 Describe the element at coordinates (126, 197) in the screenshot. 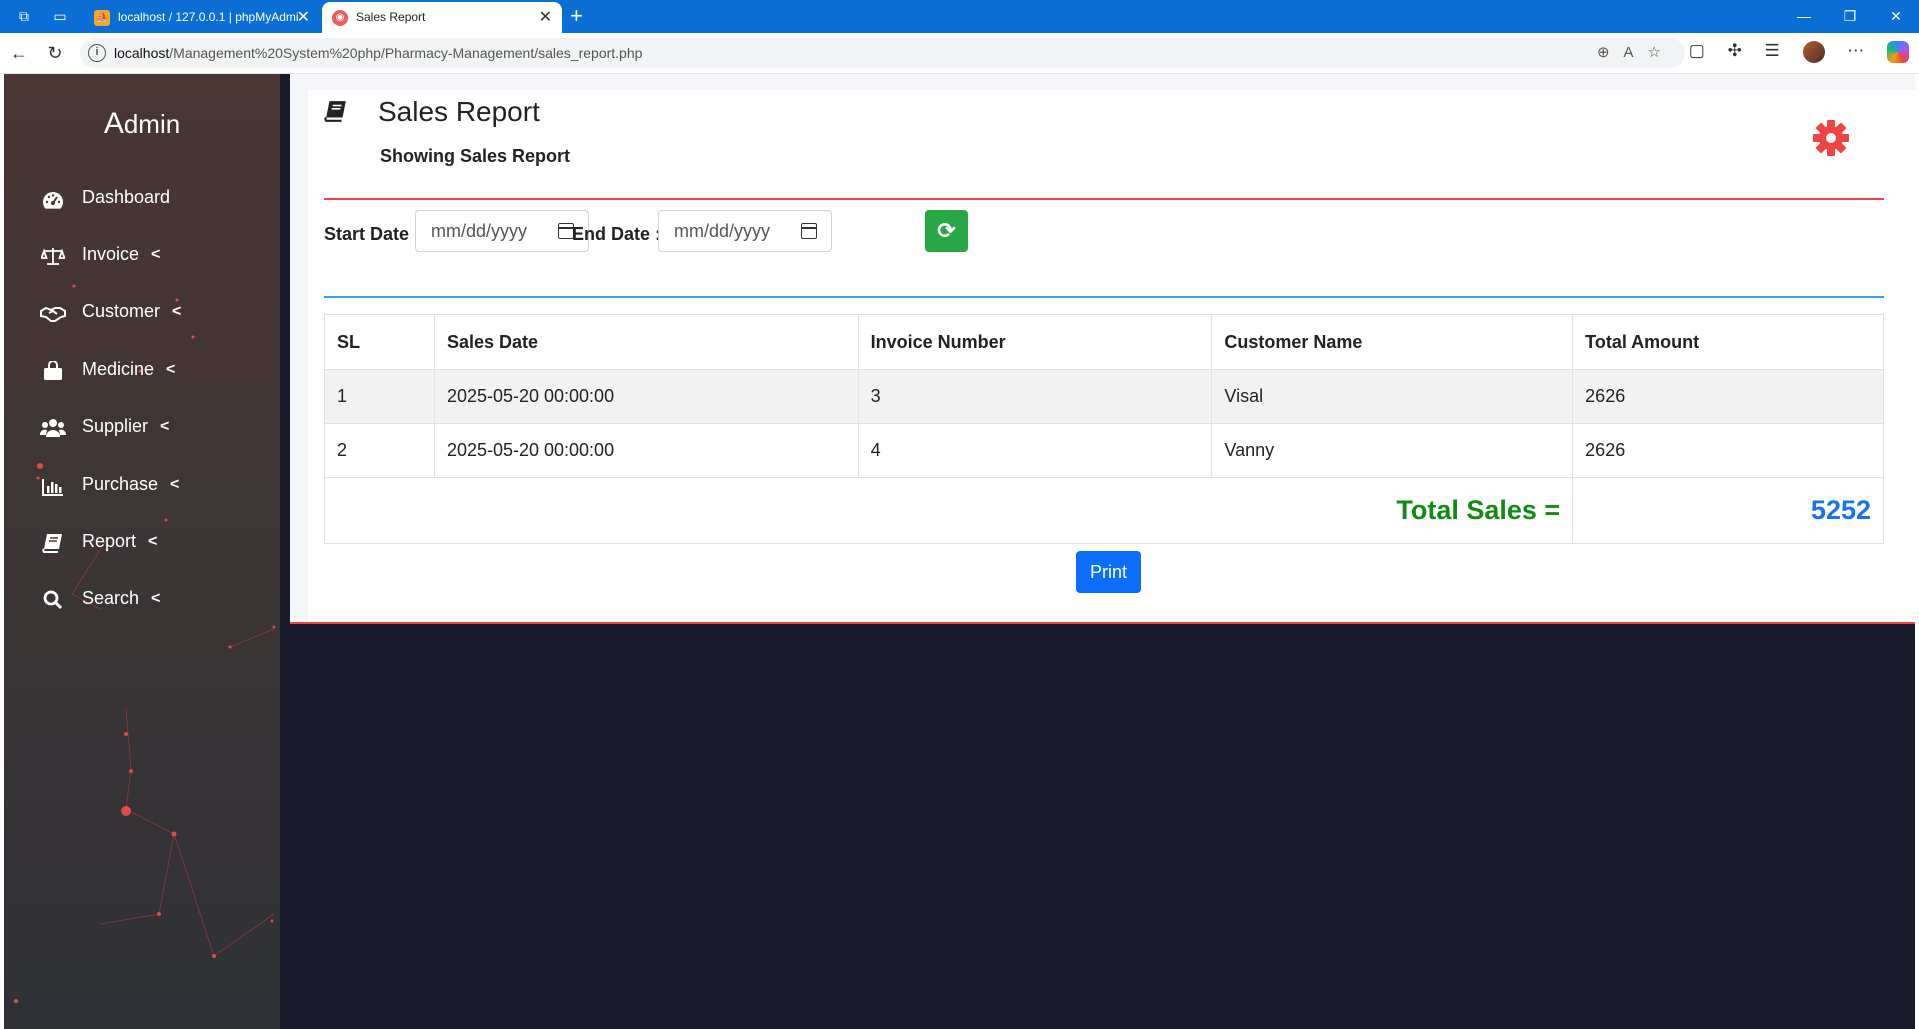

I see `sidebar-item-label: Dashboard` at that location.